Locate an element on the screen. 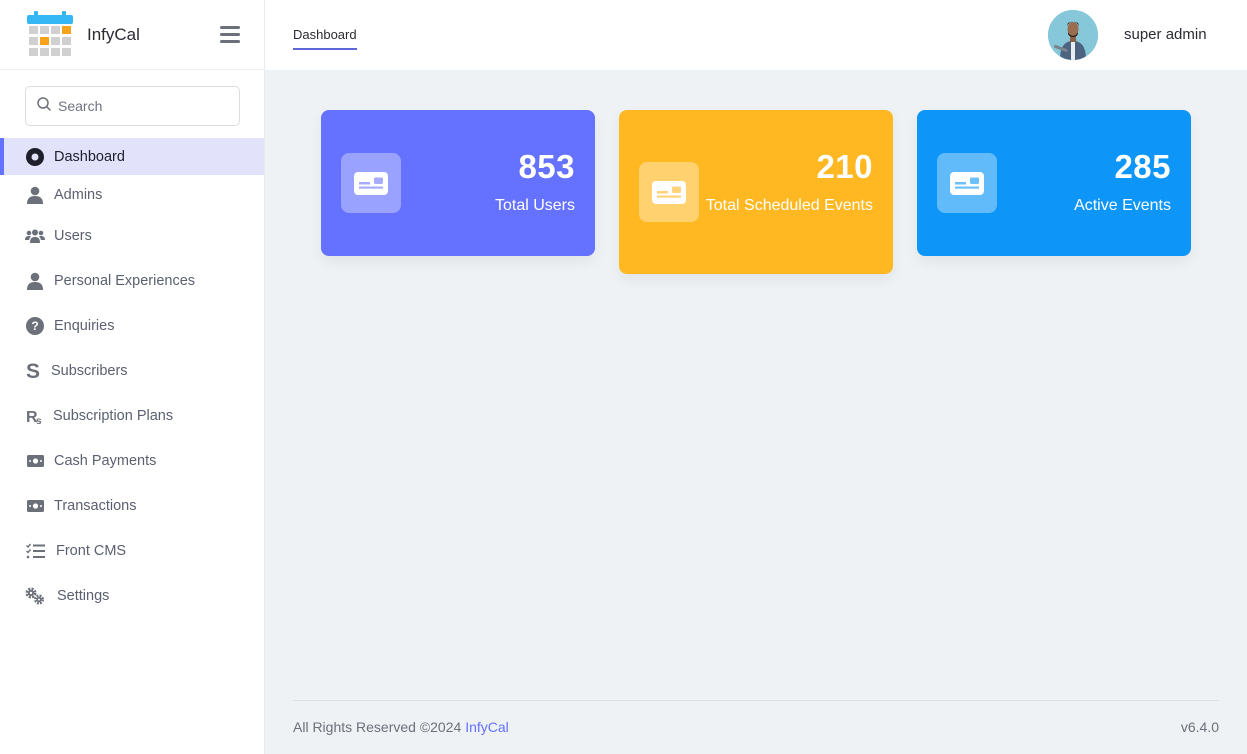  sidebar-item-label: Front CMS is located at coordinates (91, 550).